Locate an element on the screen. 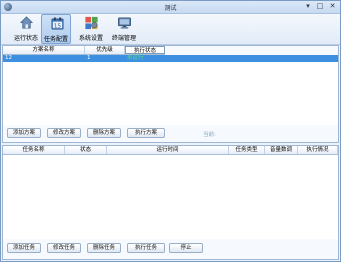 This screenshot has width=341, height=262. toolbar-task-config-label: 任务配置 is located at coordinates (55, 39).